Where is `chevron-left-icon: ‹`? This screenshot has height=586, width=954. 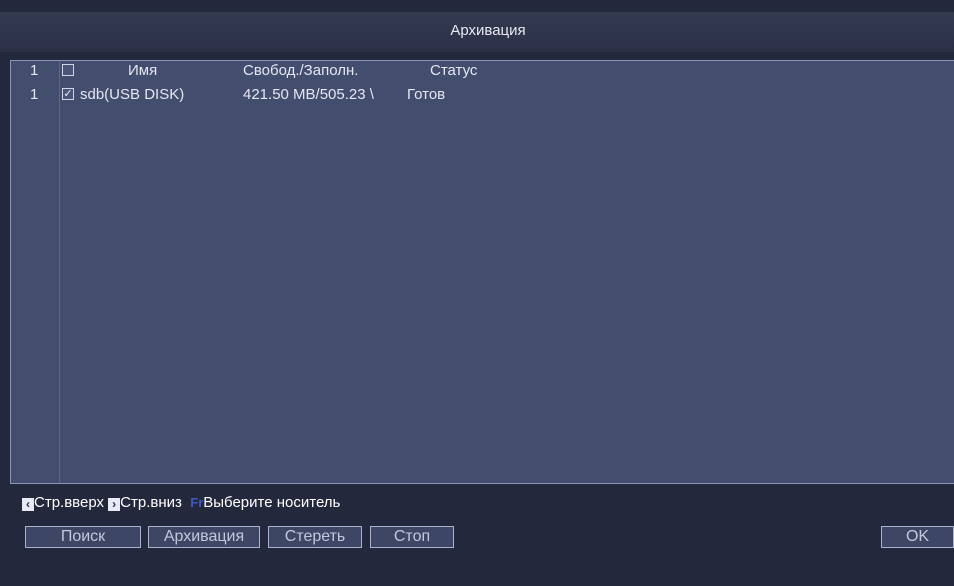 chevron-left-icon: ‹ is located at coordinates (28, 504).